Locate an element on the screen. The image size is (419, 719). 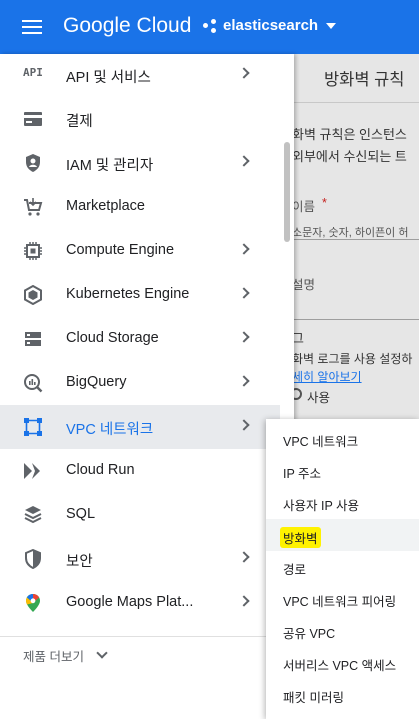
nav-item-sql: SQL is located at coordinates (140, 515).